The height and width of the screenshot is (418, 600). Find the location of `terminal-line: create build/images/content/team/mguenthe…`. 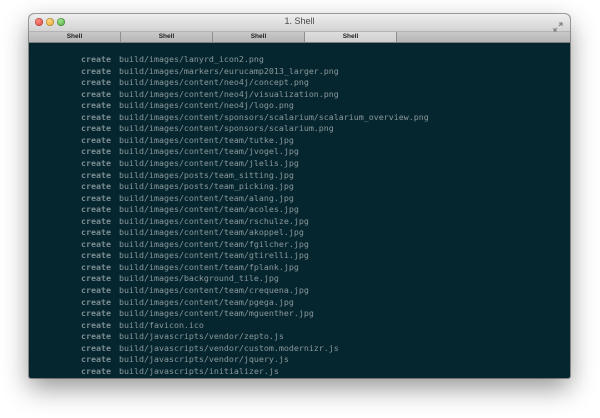

terminal-line: create build/images/content/team/mguenthe… is located at coordinates (299, 314).